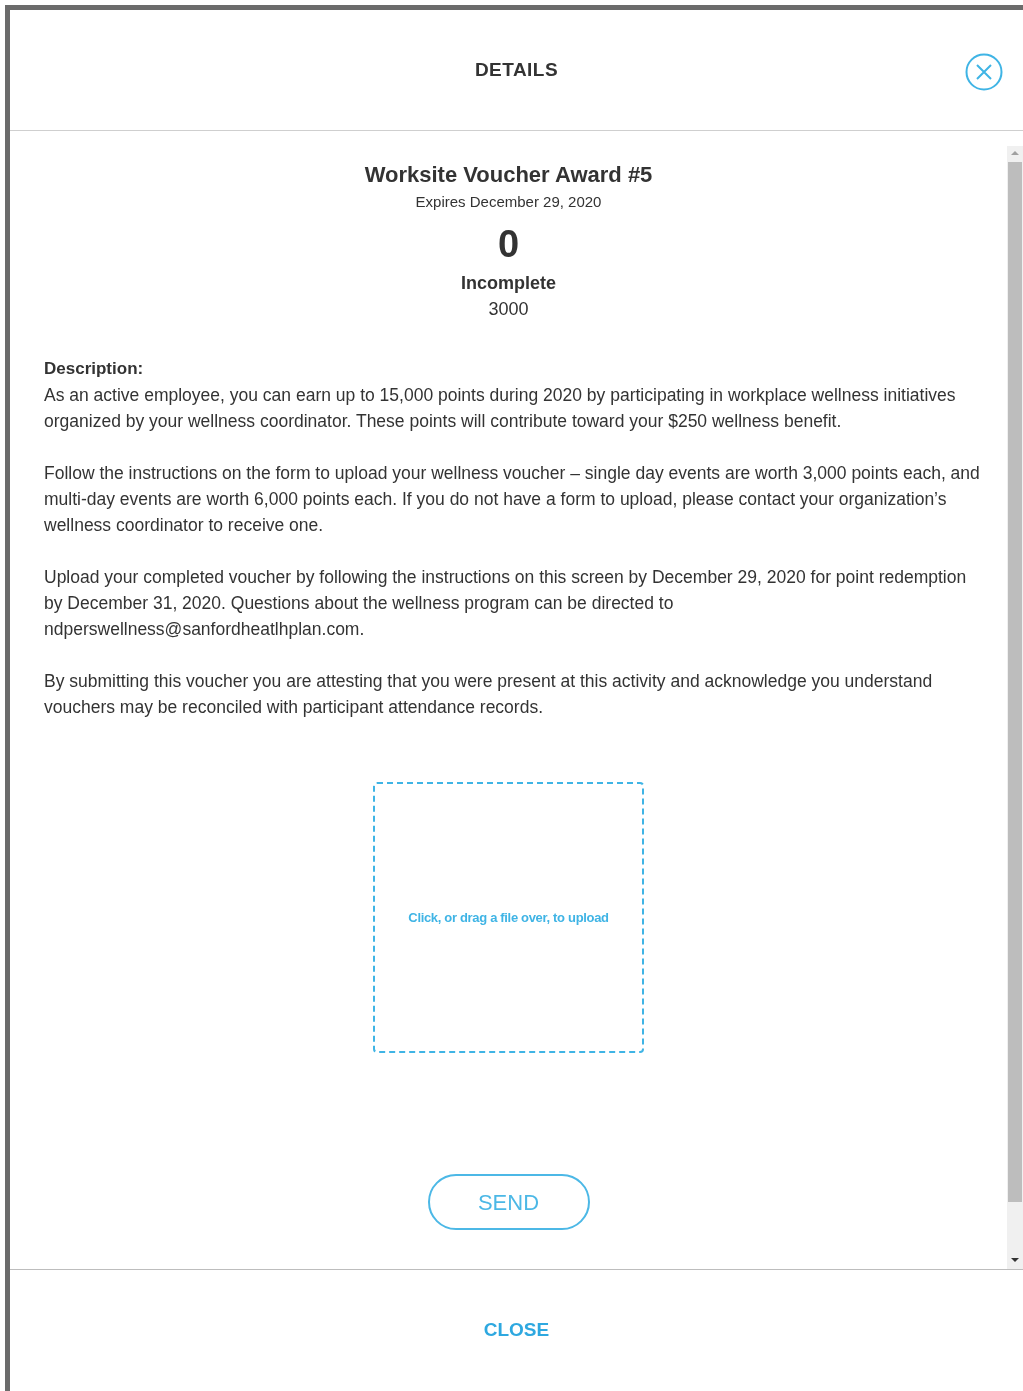 The height and width of the screenshot is (1391, 1023). I want to click on scroll-down-icon, so click(1015, 1260).